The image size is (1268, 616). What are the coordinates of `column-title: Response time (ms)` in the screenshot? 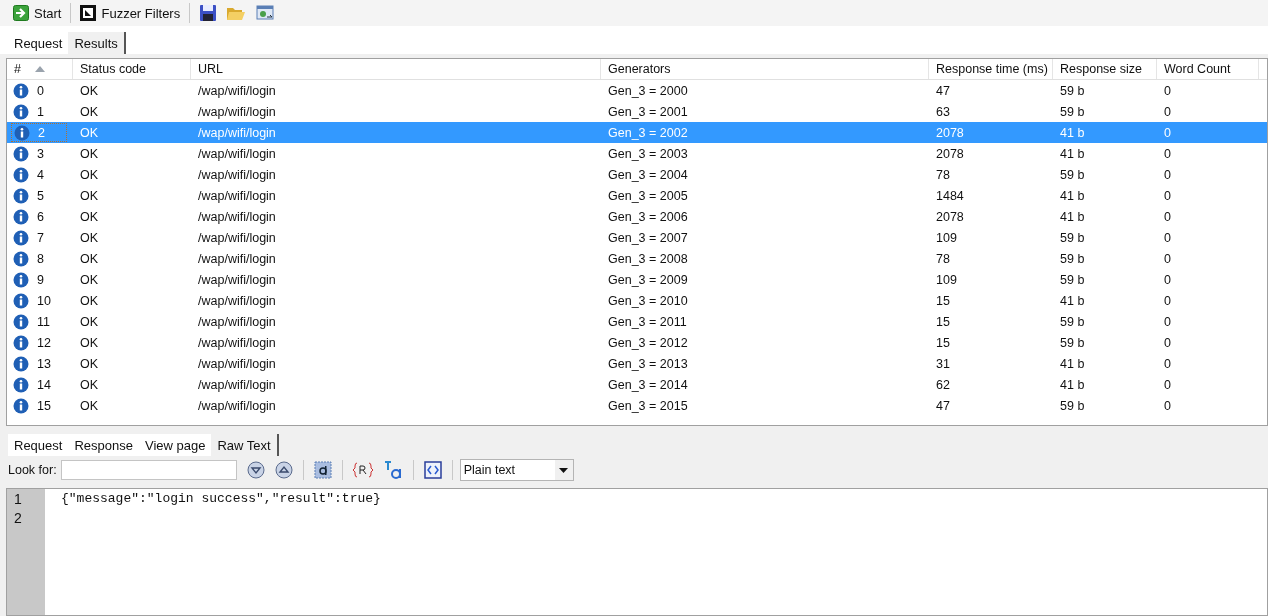 It's located at (992, 69).